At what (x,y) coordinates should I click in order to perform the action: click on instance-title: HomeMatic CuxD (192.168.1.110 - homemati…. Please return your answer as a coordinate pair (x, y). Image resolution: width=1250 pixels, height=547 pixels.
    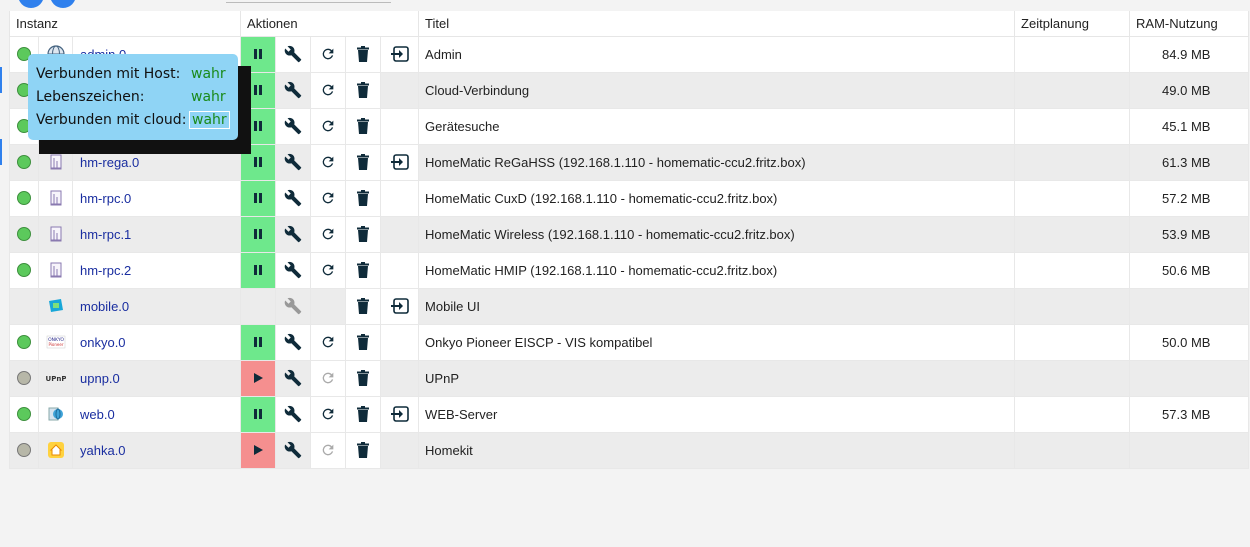
    Looking at the image, I should click on (717, 198).